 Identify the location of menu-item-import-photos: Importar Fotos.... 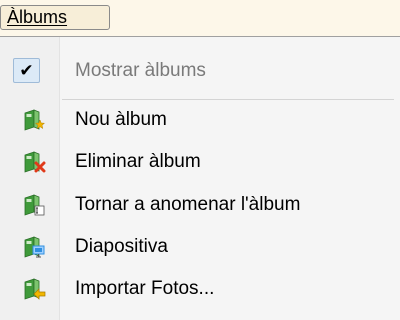
(200, 288).